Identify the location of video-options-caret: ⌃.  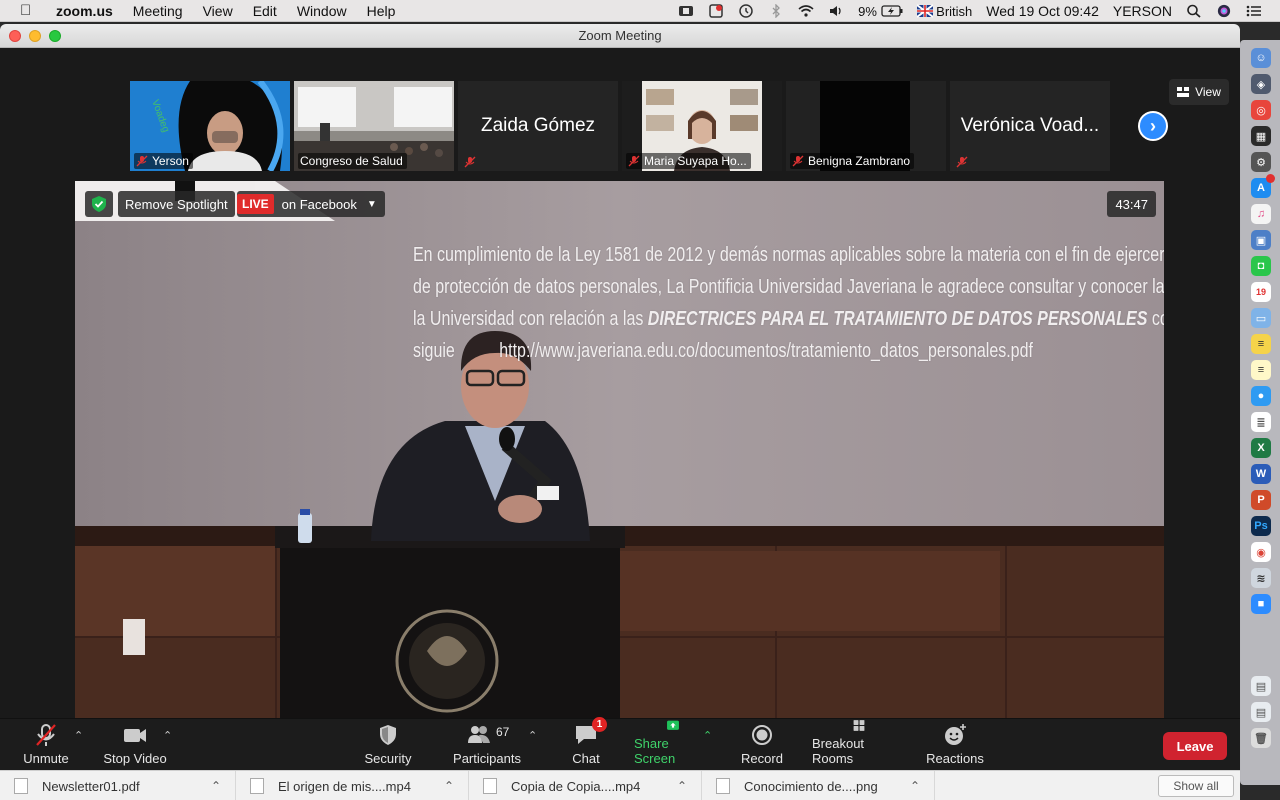
(167, 735).